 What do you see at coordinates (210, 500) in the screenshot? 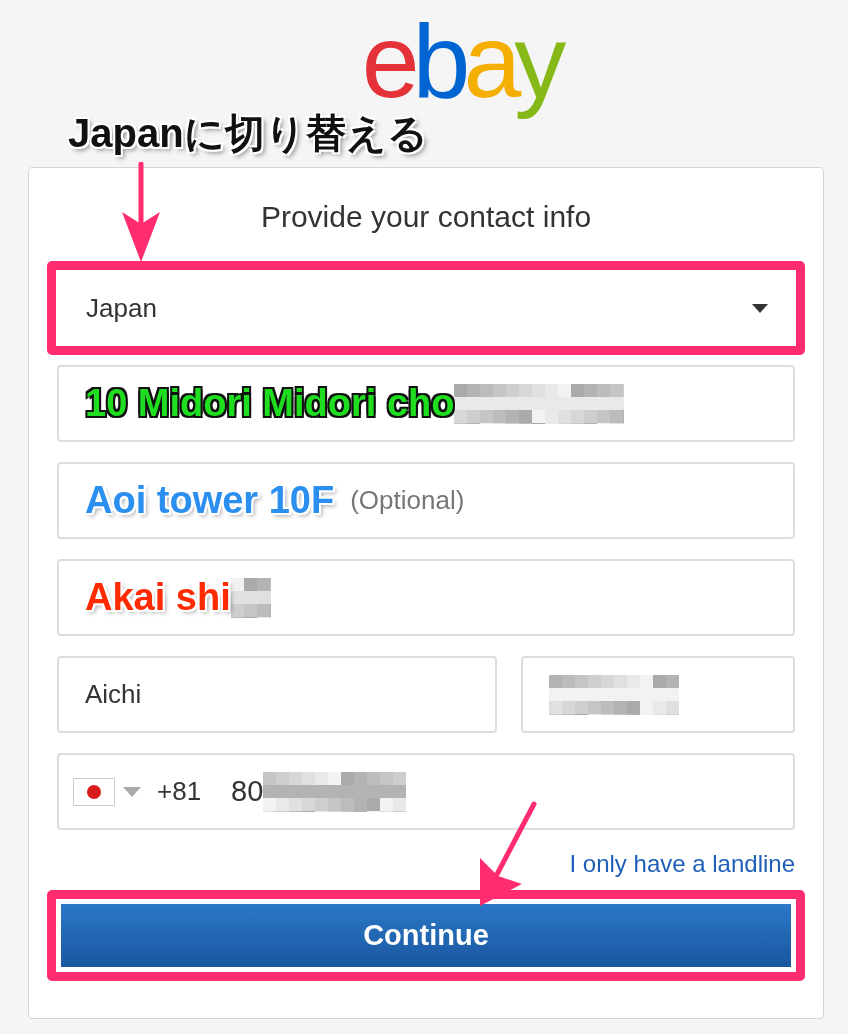
I see `annotation-text: Aoi tower 10F` at bounding box center [210, 500].